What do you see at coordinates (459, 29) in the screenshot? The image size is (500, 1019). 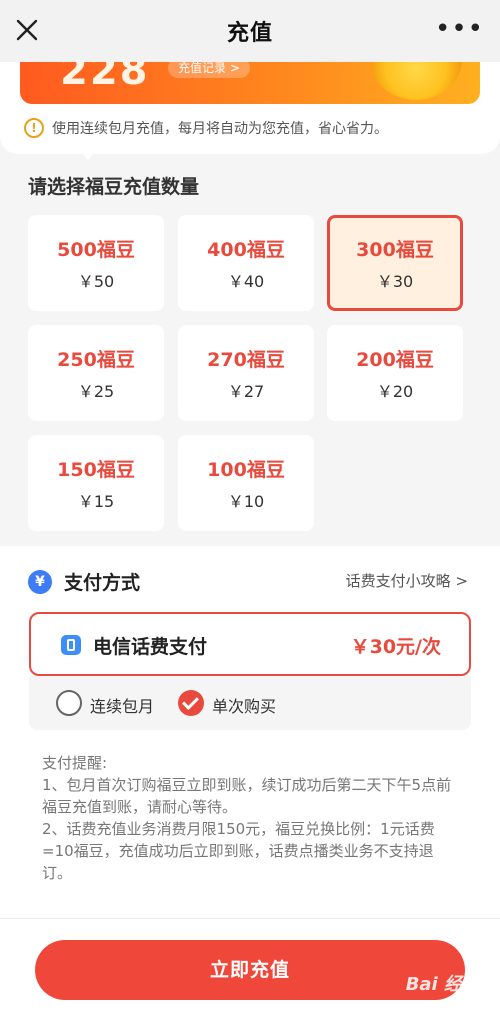 I see `more-dots-icon: •••` at bounding box center [459, 29].